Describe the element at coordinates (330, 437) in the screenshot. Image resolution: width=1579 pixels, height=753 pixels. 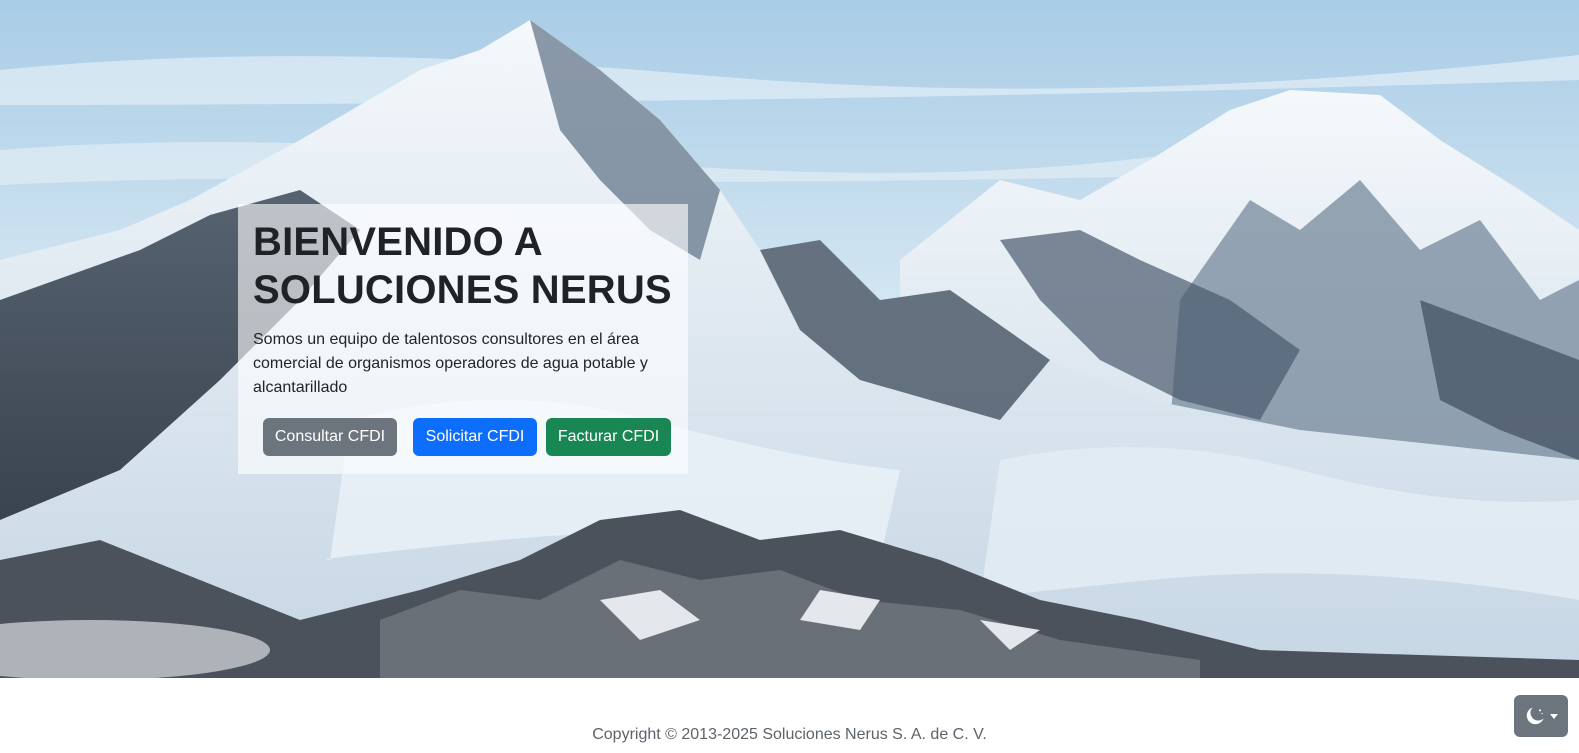
I see `consultar-cfdi-button: Consultar CFDI` at that location.